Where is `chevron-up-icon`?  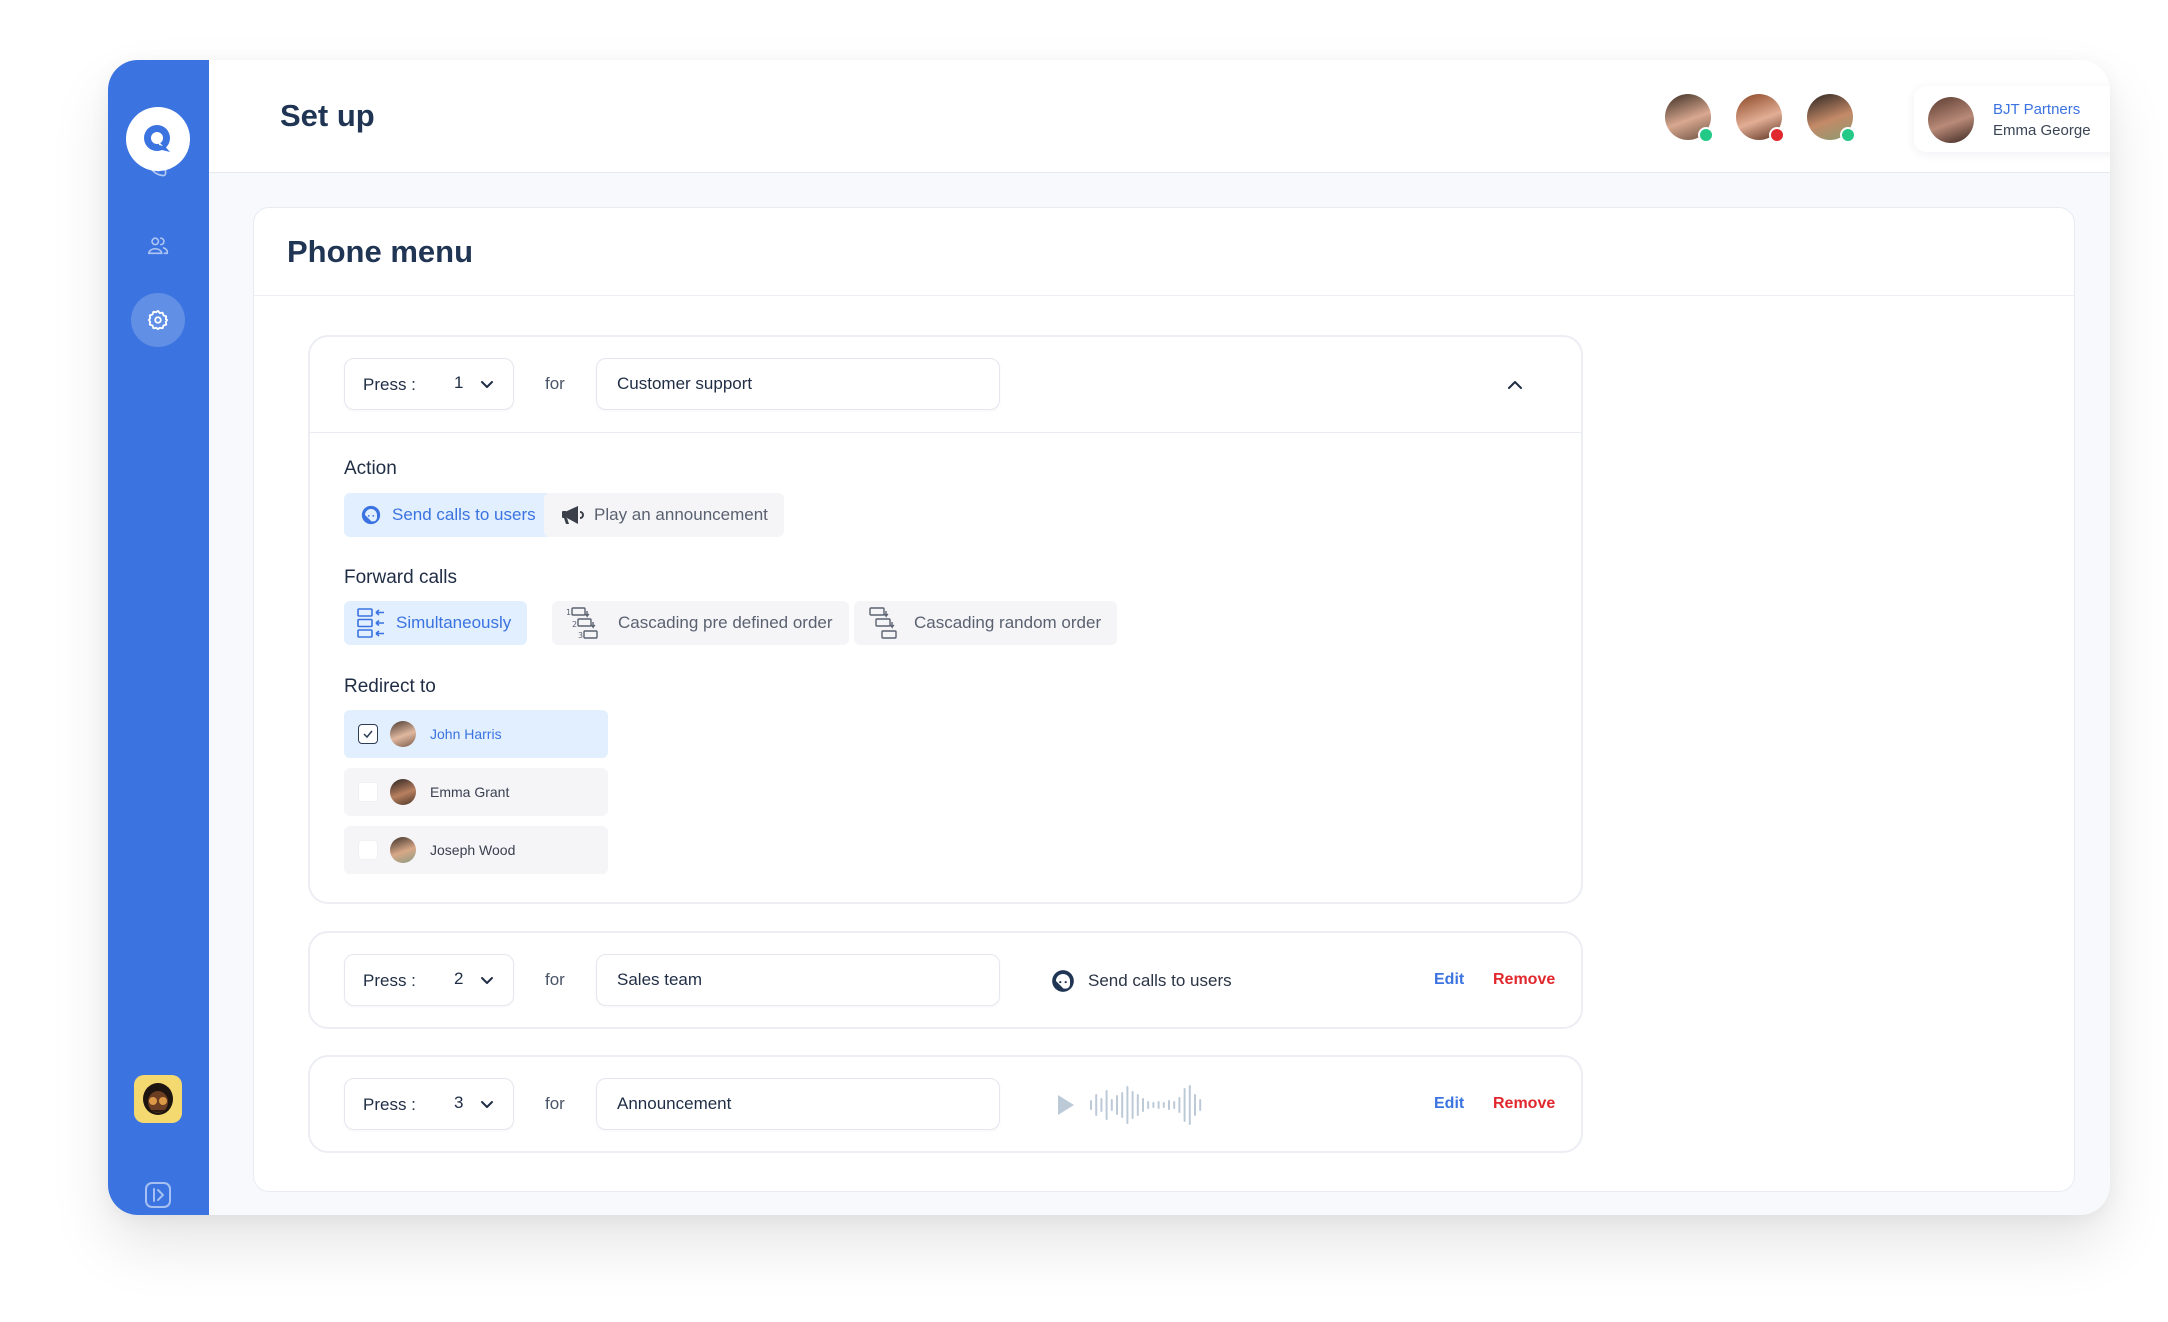 chevron-up-icon is located at coordinates (1515, 385).